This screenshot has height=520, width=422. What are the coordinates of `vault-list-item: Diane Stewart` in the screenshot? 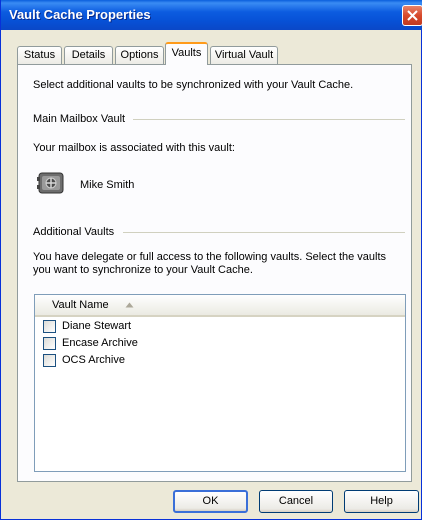 It's located at (220, 326).